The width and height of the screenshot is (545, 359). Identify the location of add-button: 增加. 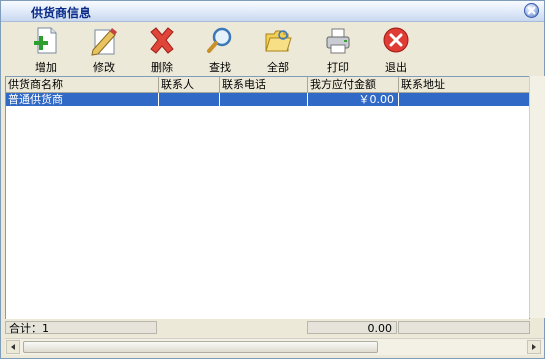
(46, 49).